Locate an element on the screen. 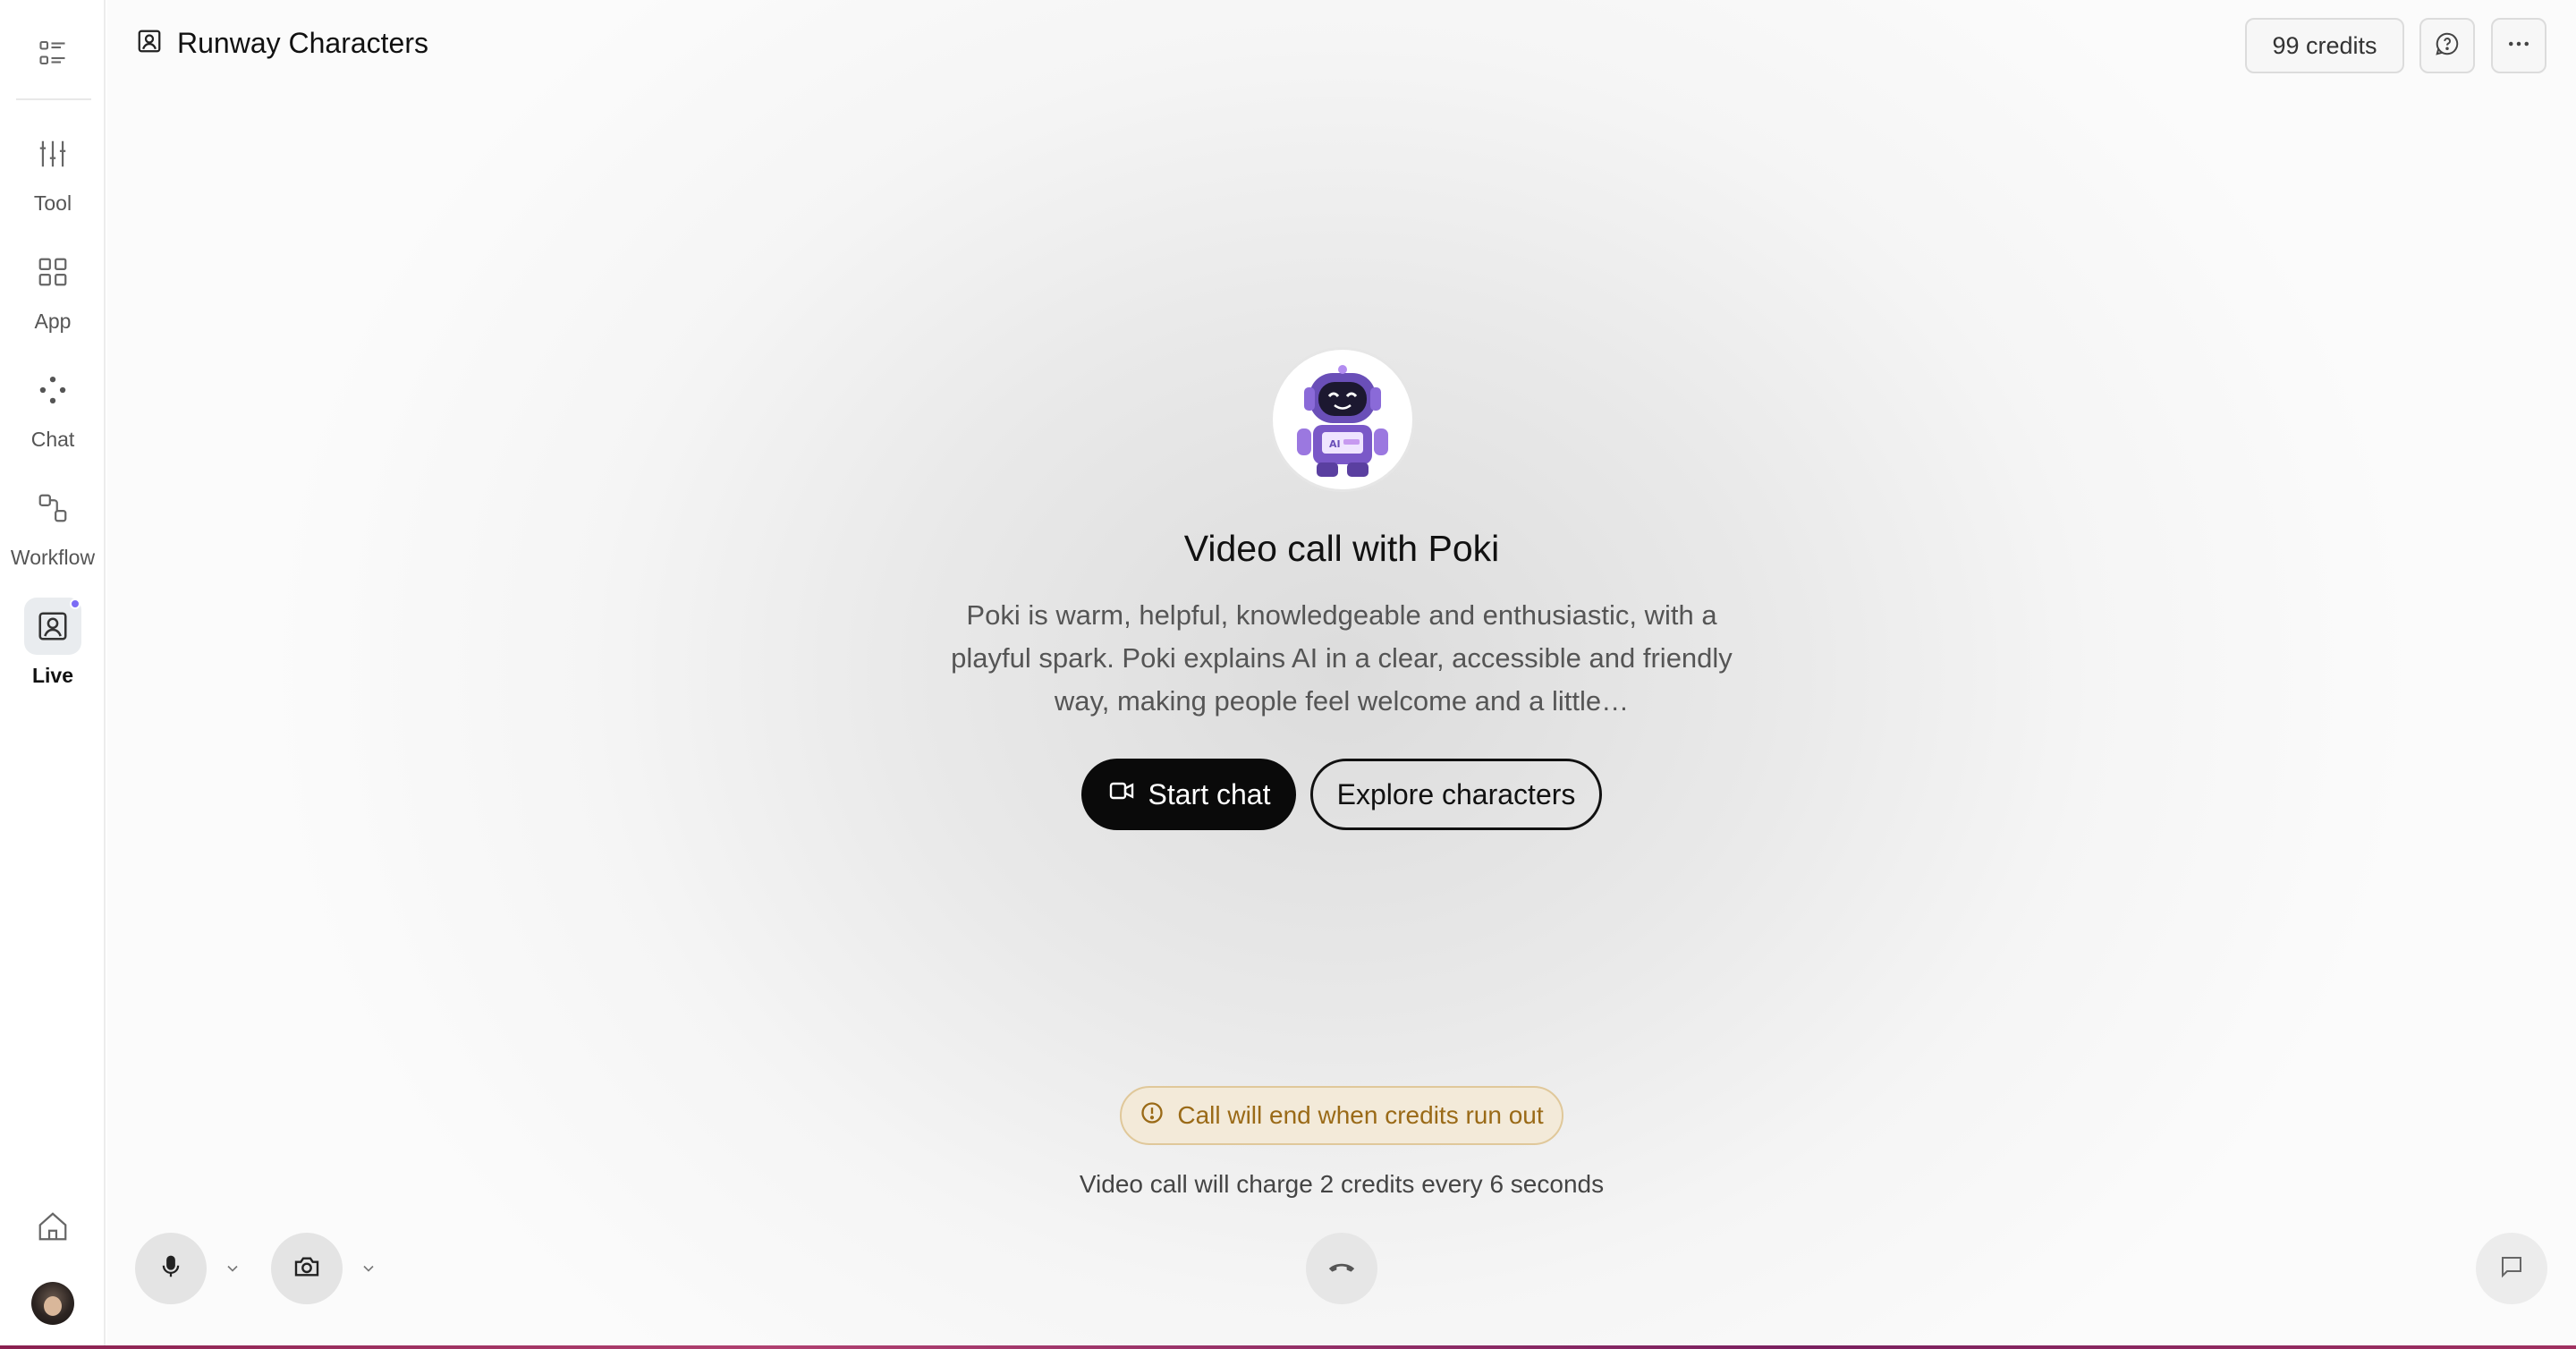 This screenshot has height=1349, width=2576. user-avatar is located at coordinates (52, 1303).